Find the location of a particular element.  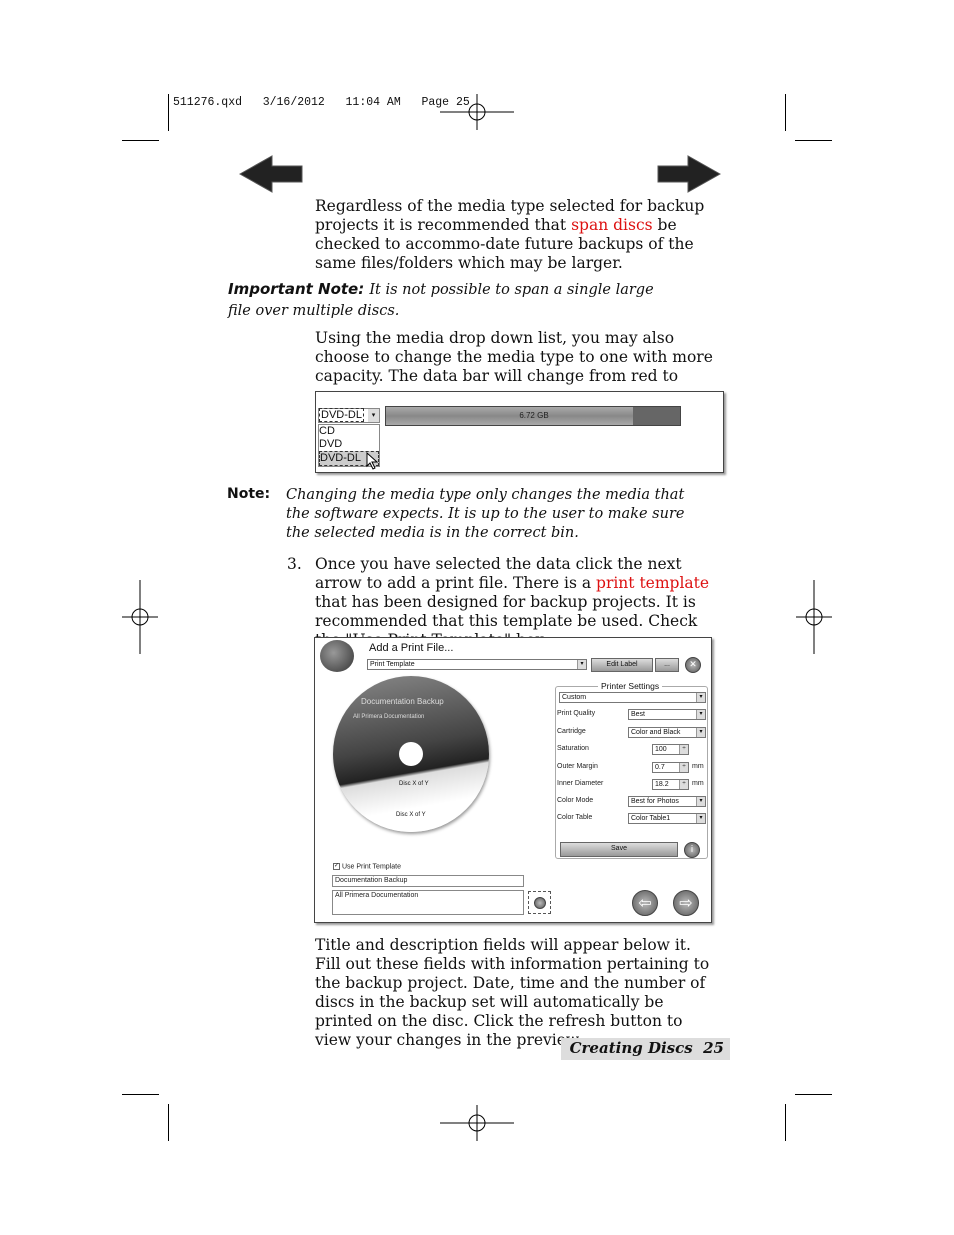

info-icon: i is located at coordinates (692, 850).